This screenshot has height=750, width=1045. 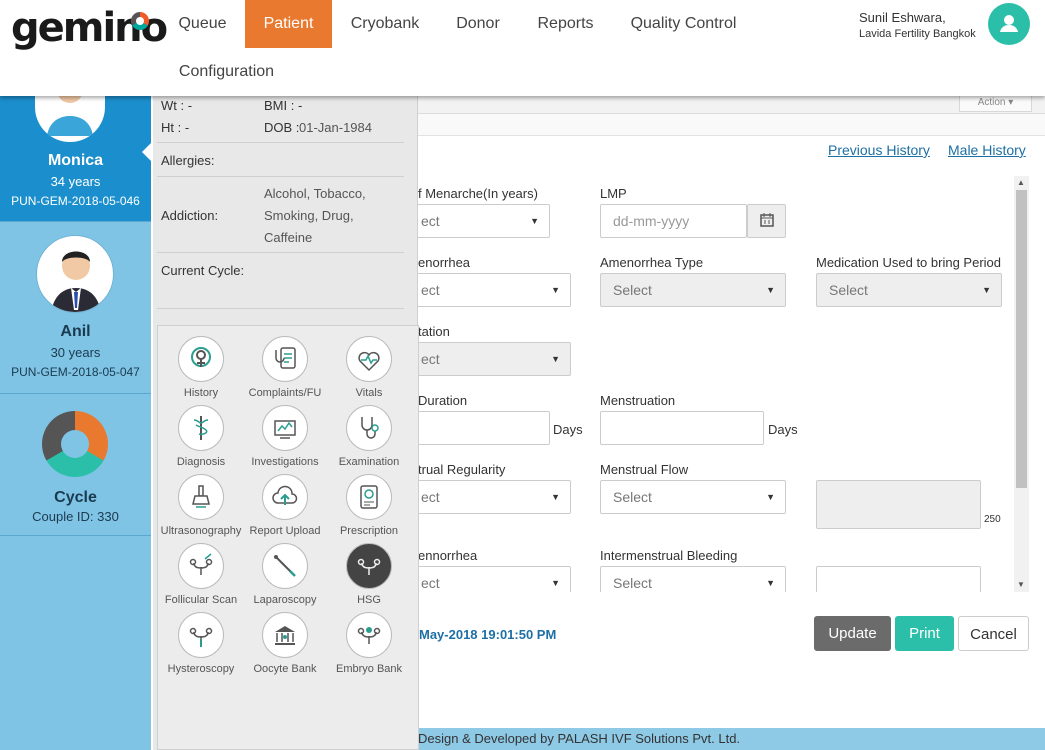 What do you see at coordinates (369, 635) in the screenshot?
I see `embryo-bank-icon` at bounding box center [369, 635].